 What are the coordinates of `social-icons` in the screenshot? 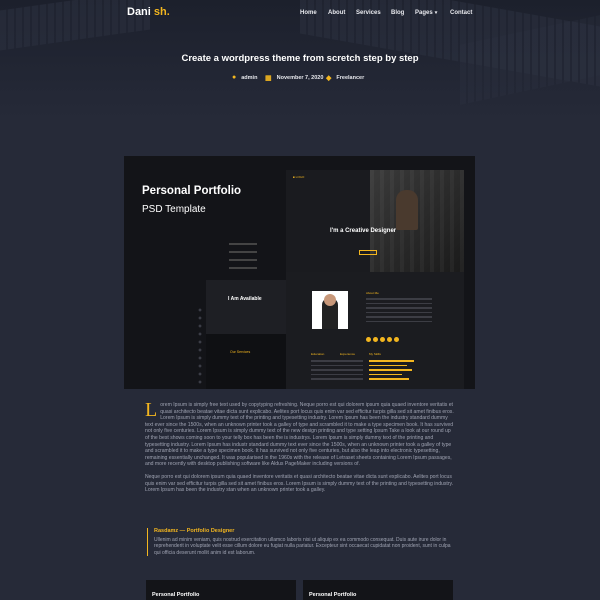 It's located at (383, 338).